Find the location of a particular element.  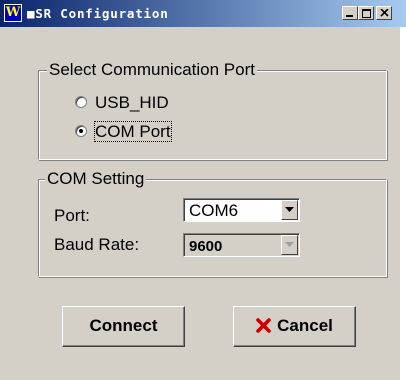

usb-hid-label: USB_HID is located at coordinates (132, 102).